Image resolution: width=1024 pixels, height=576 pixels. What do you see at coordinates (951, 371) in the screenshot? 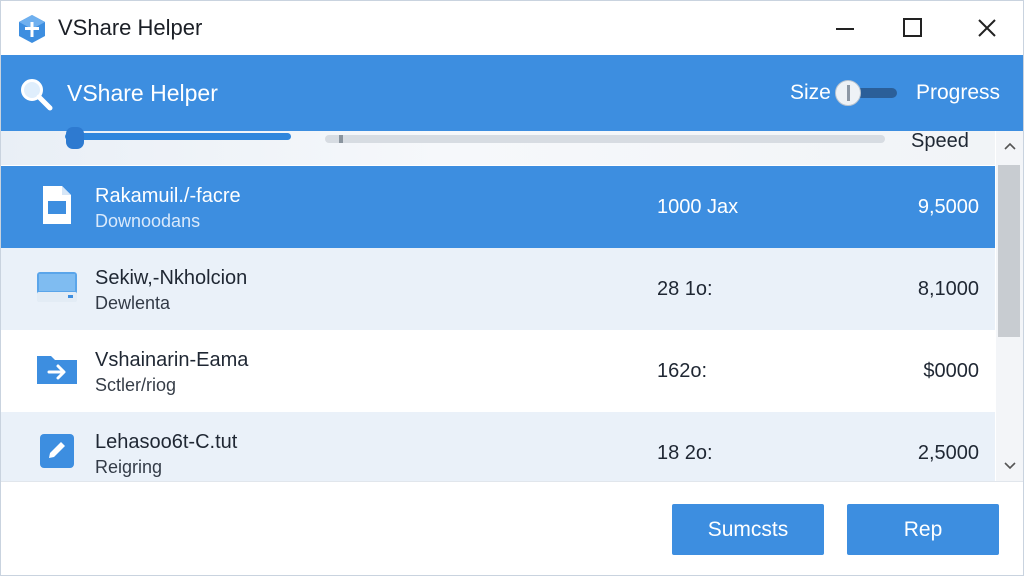
I see `item-speed: $0000` at bounding box center [951, 371].